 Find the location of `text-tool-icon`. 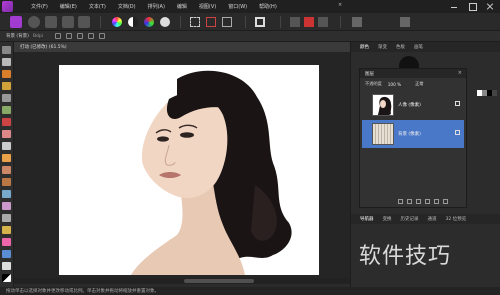

text-tool-icon is located at coordinates (6, 266).